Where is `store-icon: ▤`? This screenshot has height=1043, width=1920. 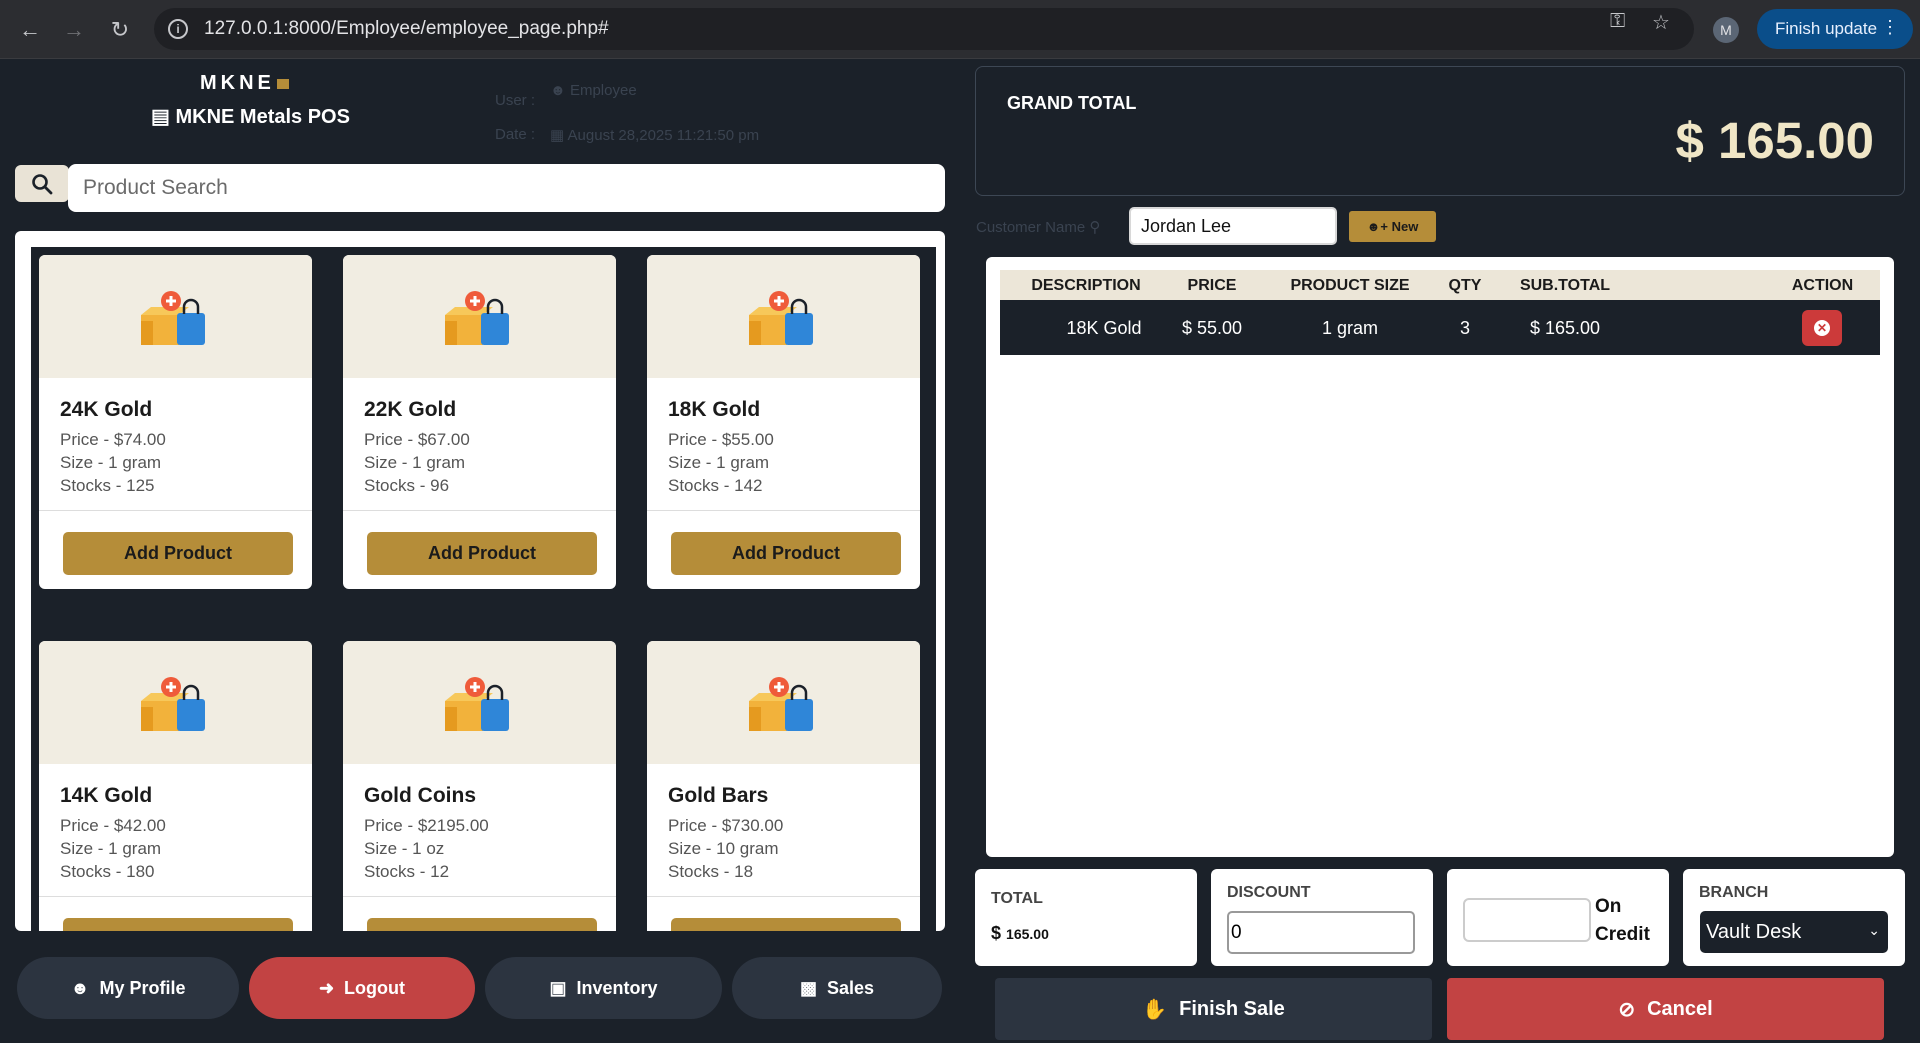 store-icon: ▤ is located at coordinates (160, 117).